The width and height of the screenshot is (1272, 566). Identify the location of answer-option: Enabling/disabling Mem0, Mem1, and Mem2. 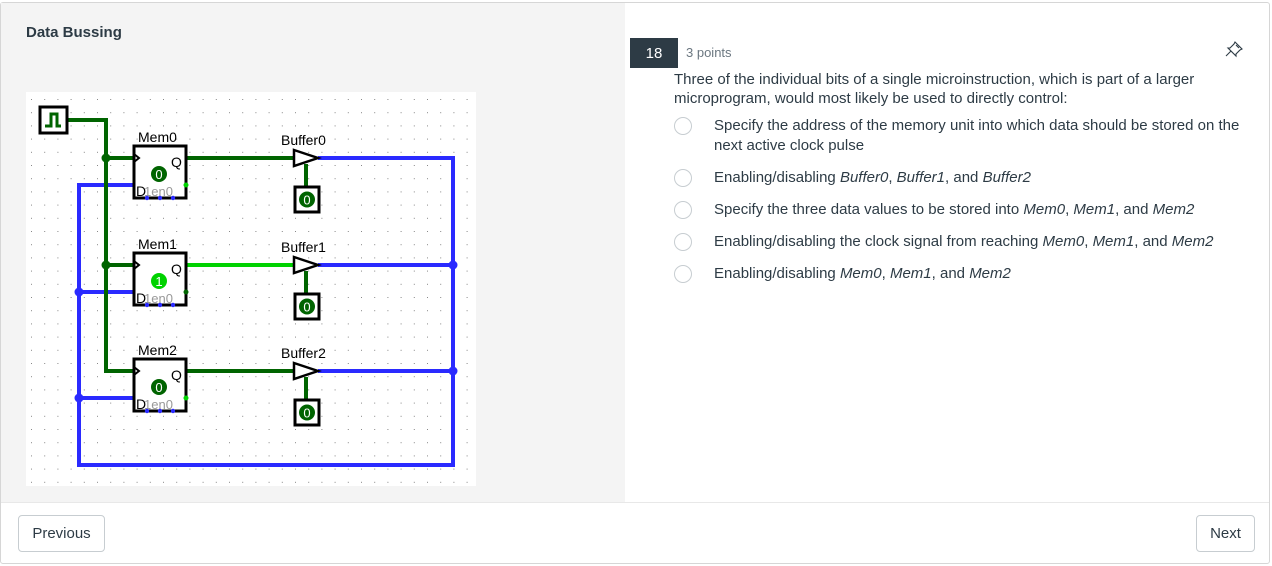
(964, 274).